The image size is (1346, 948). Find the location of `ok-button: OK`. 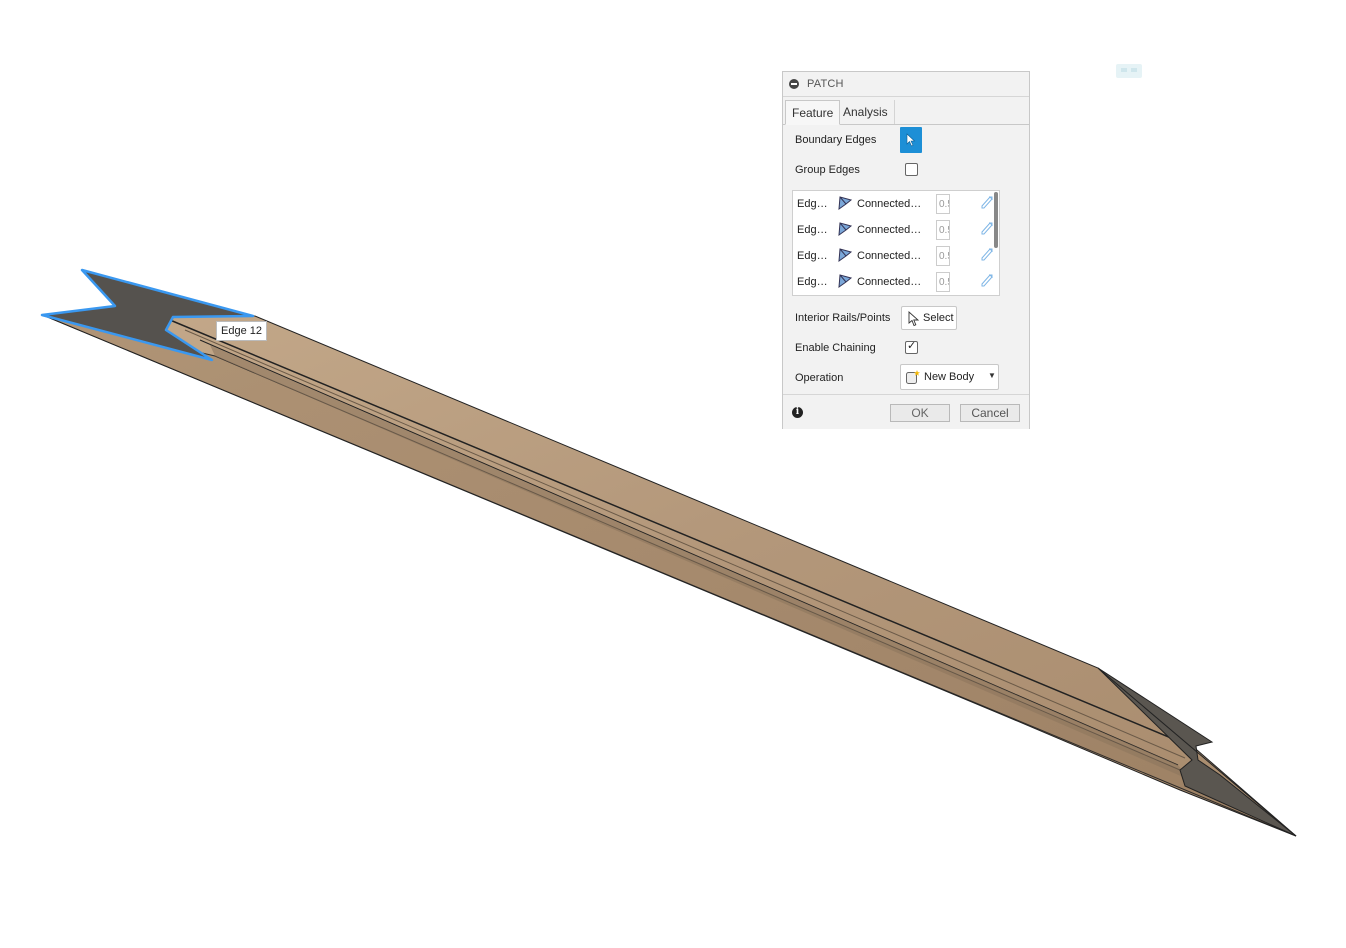

ok-button: OK is located at coordinates (920, 413).